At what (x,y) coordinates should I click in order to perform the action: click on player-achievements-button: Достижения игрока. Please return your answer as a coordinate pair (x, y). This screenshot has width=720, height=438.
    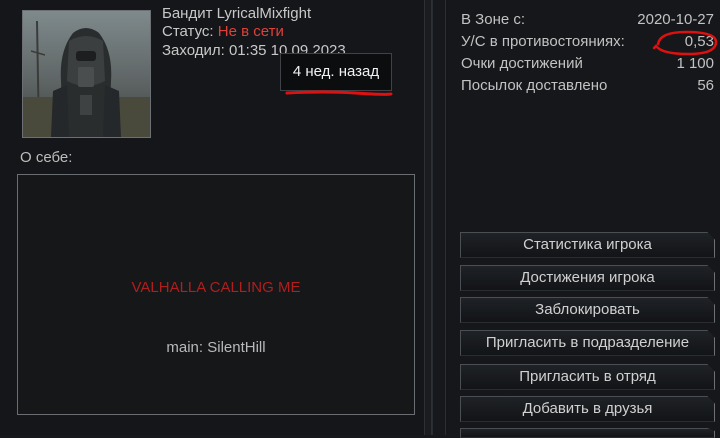
    Looking at the image, I should click on (587, 278).